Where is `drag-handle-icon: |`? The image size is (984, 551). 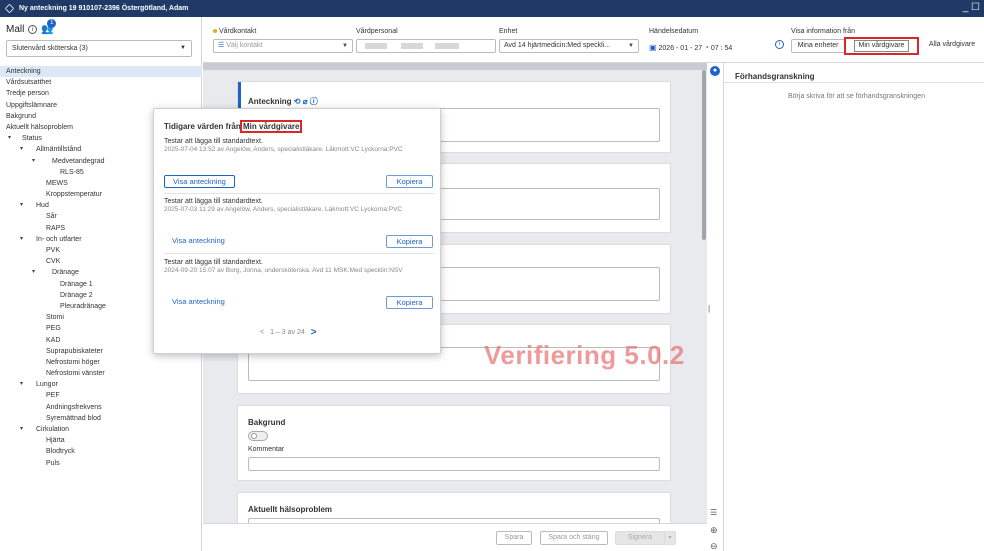 drag-handle-icon: | is located at coordinates (709, 308).